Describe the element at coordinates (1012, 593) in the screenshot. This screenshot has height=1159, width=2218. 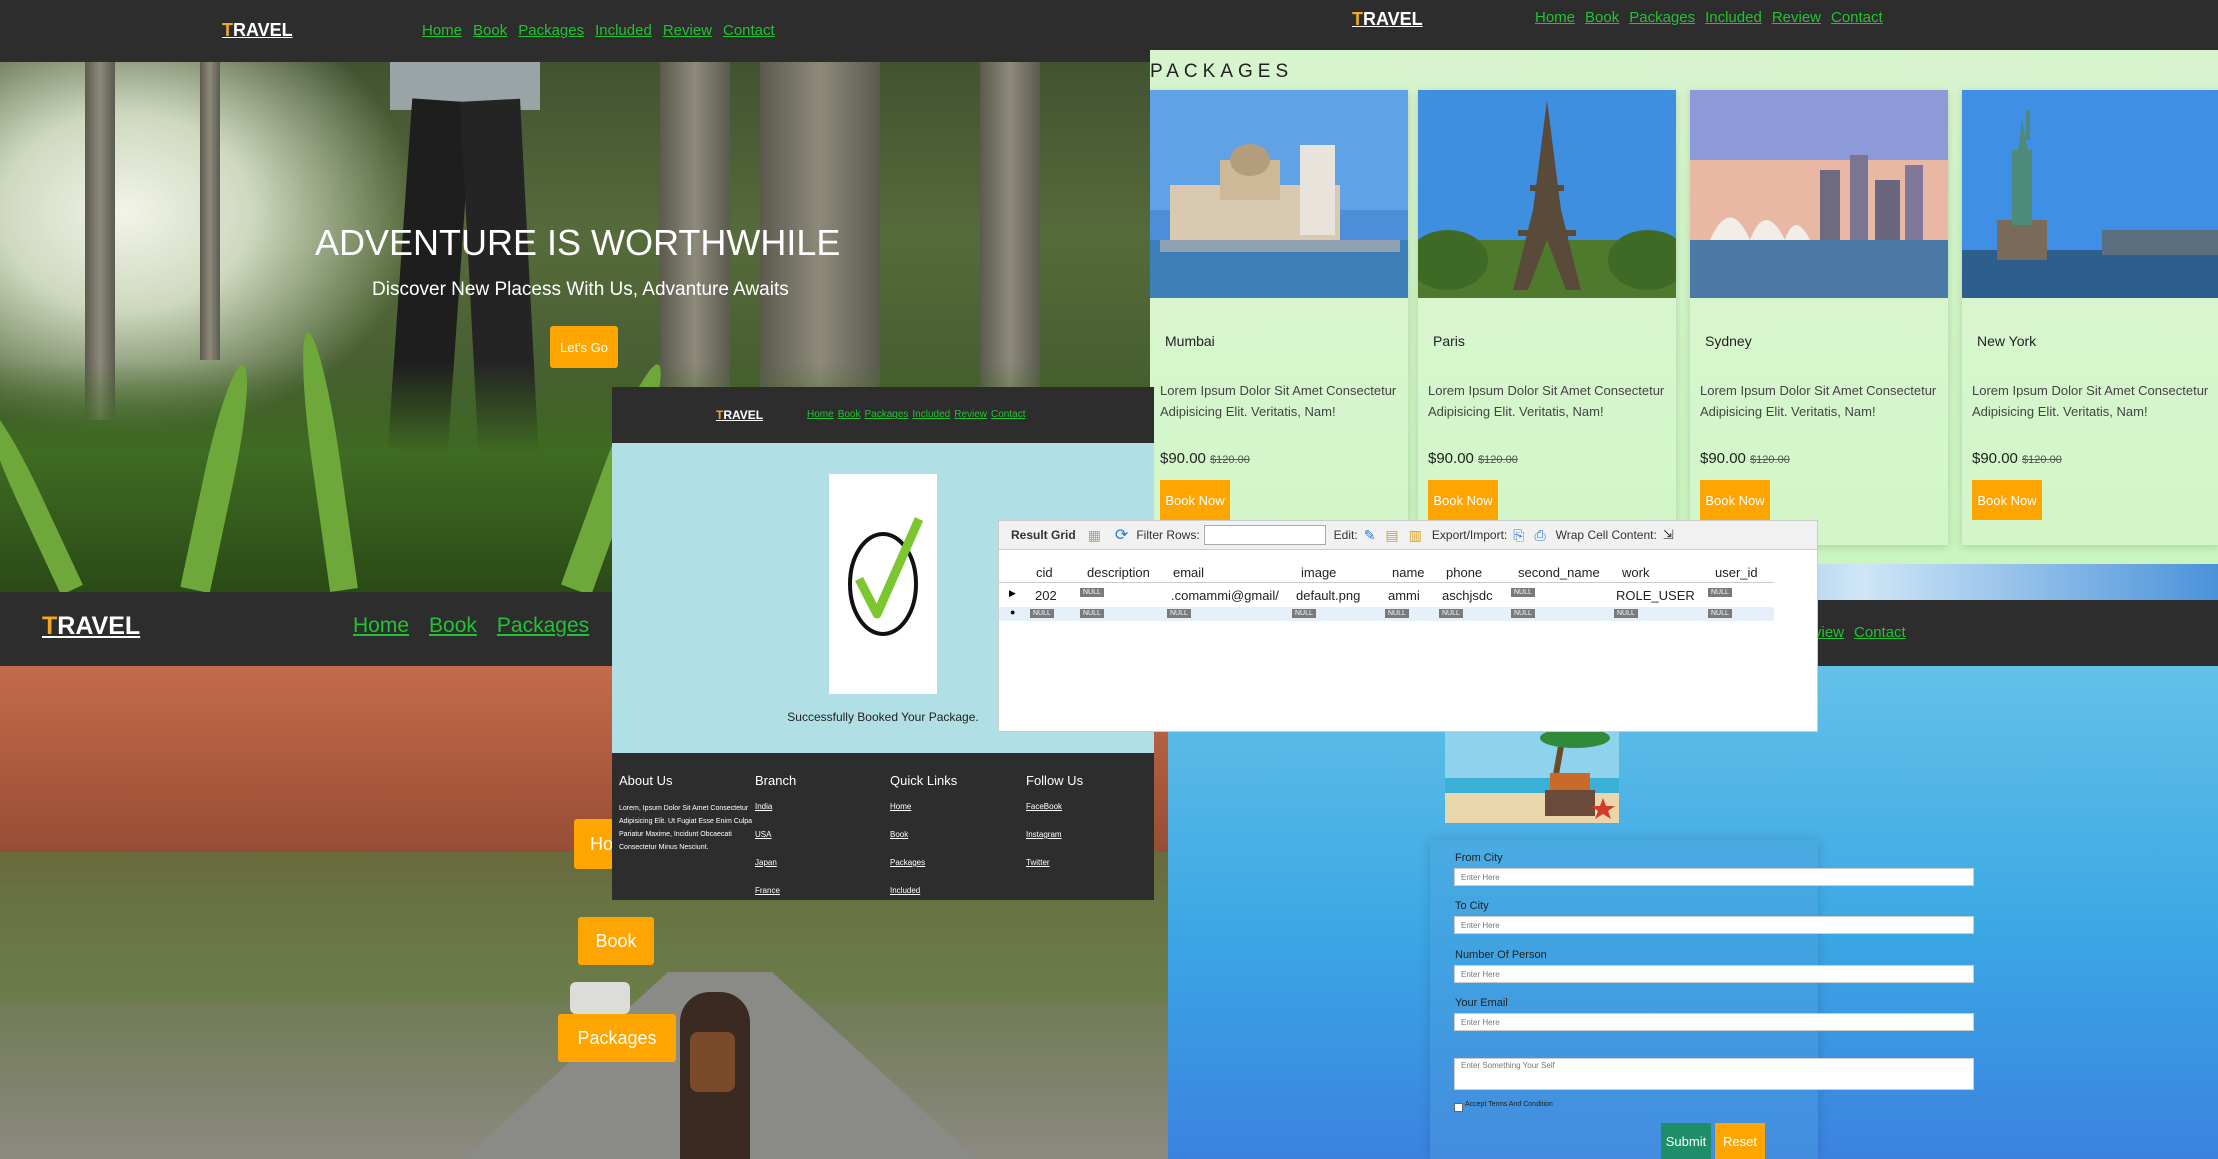
I see `row-selector-icon: ▶` at that location.